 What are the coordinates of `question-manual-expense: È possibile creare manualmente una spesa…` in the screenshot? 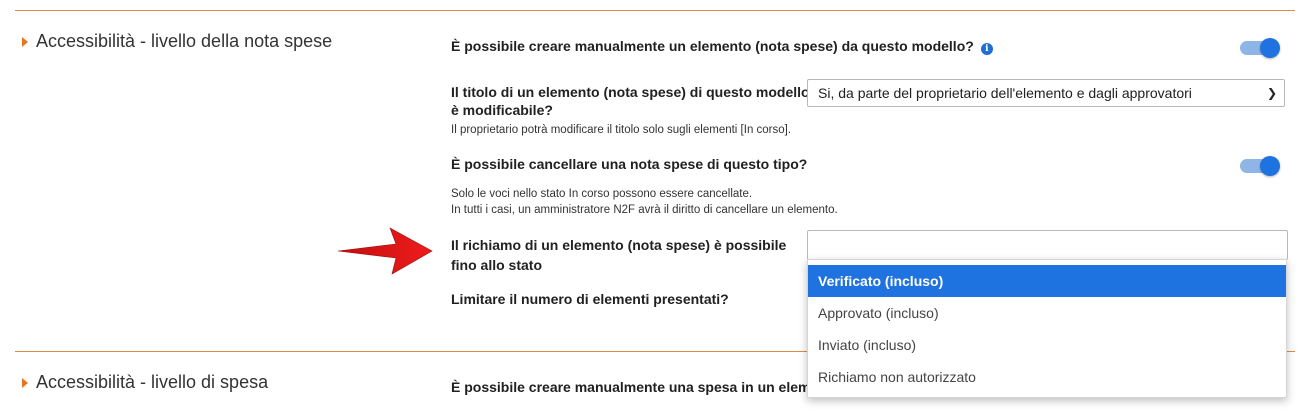 It's located at (645, 387).